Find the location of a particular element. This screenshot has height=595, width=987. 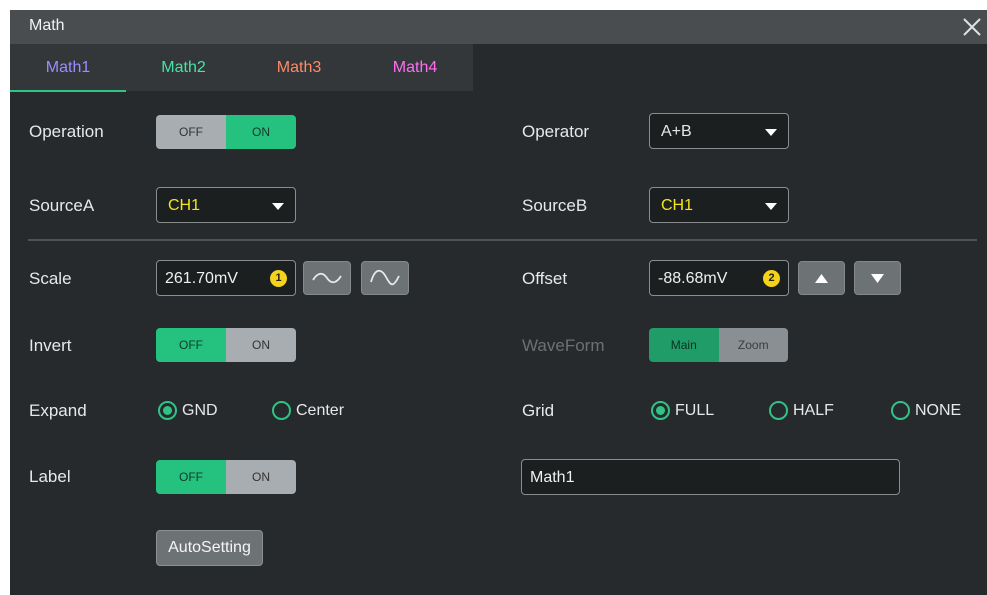

dialog-title: Math is located at coordinates (47, 25).